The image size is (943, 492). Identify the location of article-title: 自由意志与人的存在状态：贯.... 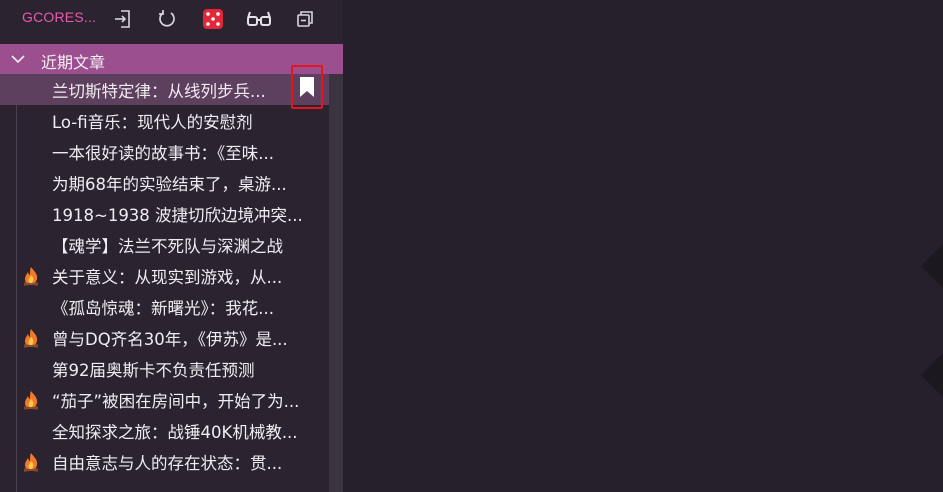
(167, 463).